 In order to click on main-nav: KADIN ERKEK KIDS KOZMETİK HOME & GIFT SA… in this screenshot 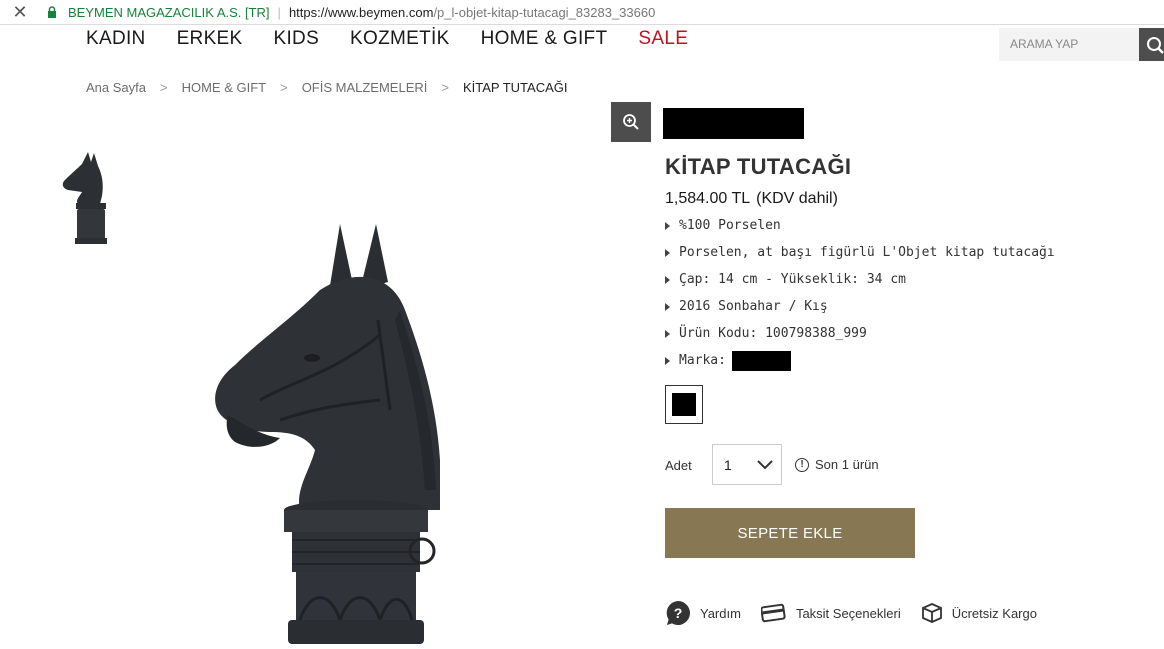, I will do `click(402, 39)`.